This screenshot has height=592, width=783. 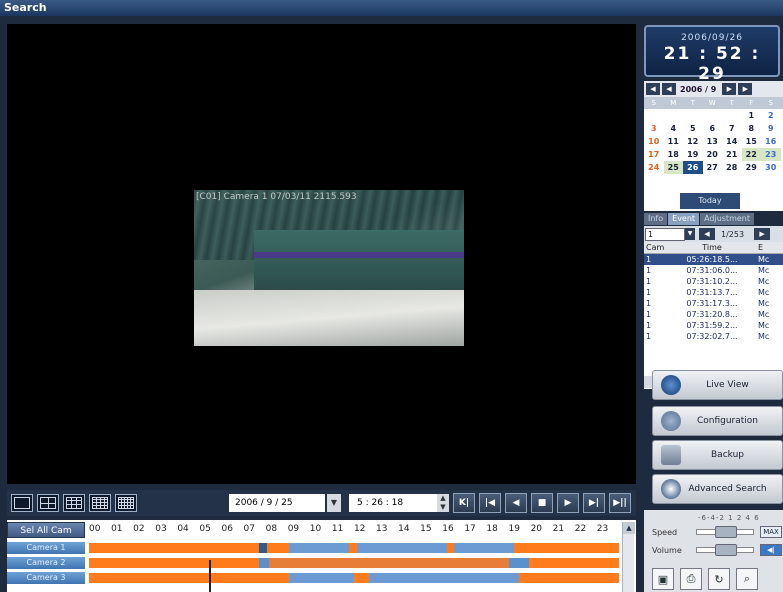 What do you see at coordinates (46, 563) in the screenshot?
I see `camera-2-label: Camera 2` at bounding box center [46, 563].